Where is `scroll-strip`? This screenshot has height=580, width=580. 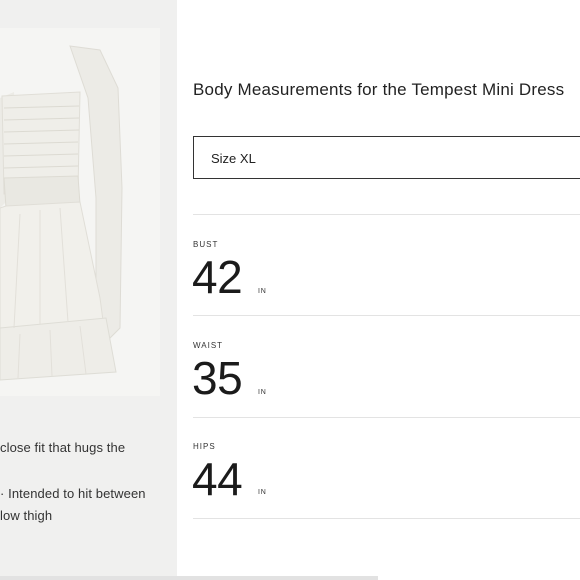 scroll-strip is located at coordinates (189, 578).